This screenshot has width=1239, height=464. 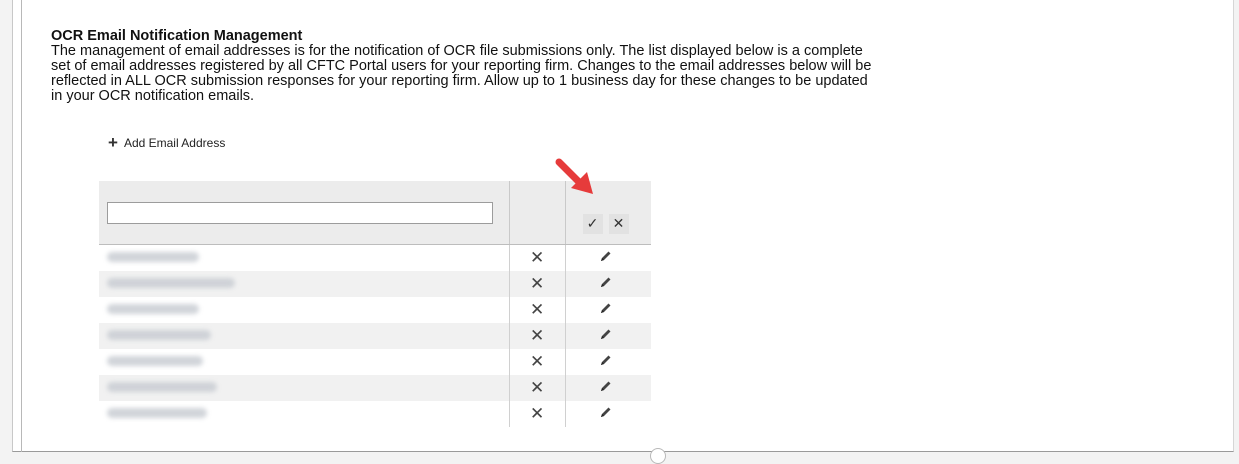 I want to click on new-email-cell, so click(x=304, y=213).